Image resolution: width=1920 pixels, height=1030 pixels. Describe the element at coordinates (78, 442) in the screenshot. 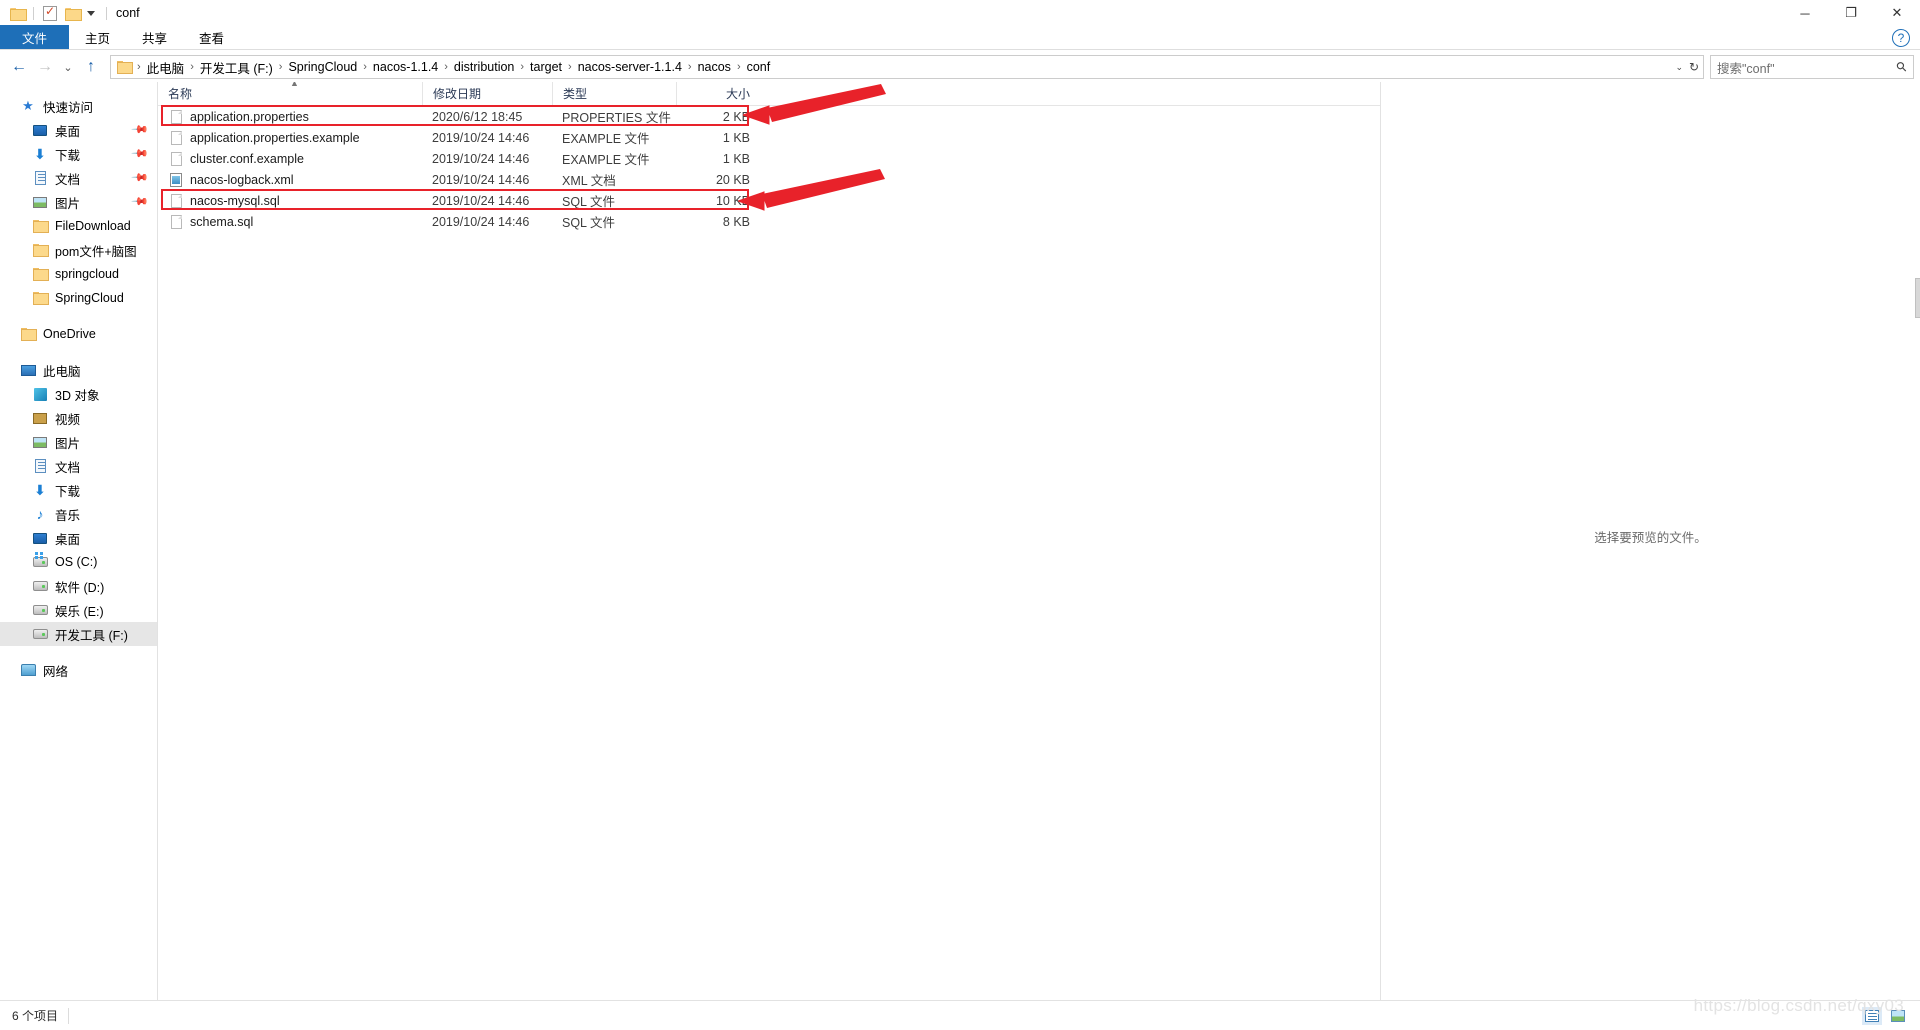

I see `sidebar-item-pictures-pc: 图片` at that location.